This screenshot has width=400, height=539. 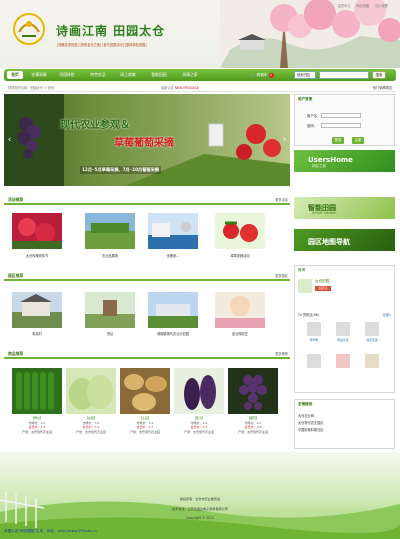 I want to click on top-links: 会员中心 网站地图 加入收藏, so click(x=360, y=5).